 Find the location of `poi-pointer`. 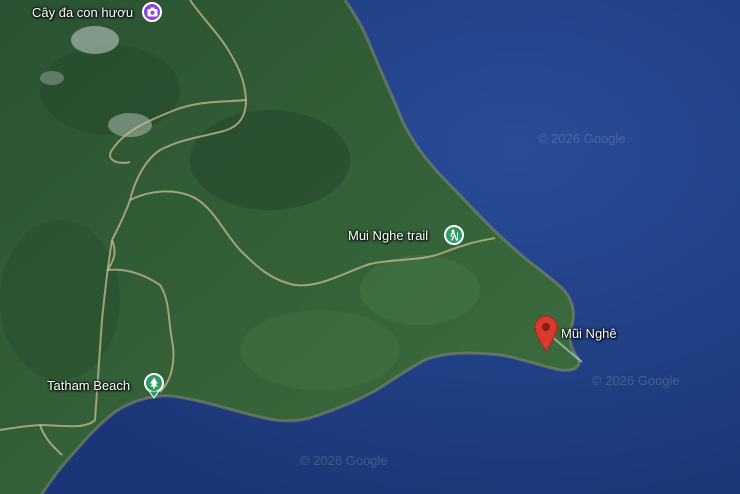

poi-pointer is located at coordinates (154, 395).